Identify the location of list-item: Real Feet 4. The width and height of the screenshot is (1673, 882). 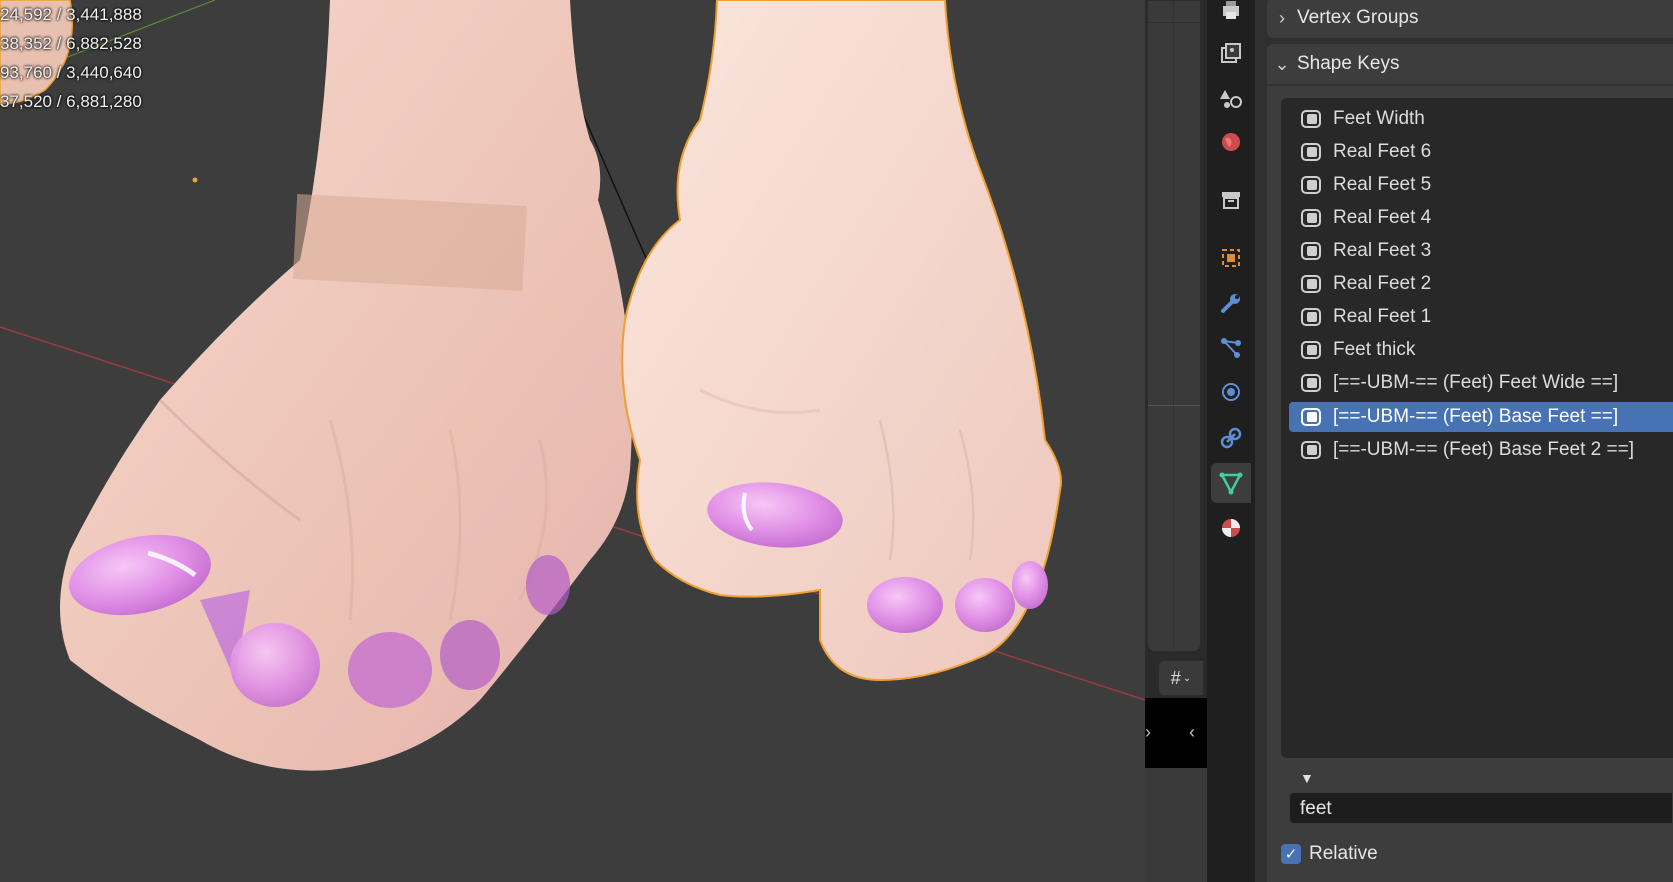
(1481, 218).